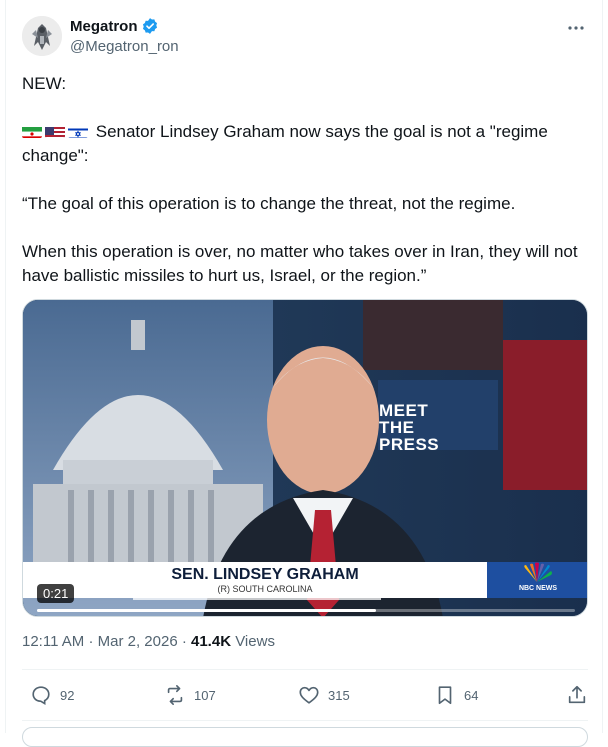  What do you see at coordinates (456, 695) in the screenshot?
I see `bookmark-button: 64` at bounding box center [456, 695].